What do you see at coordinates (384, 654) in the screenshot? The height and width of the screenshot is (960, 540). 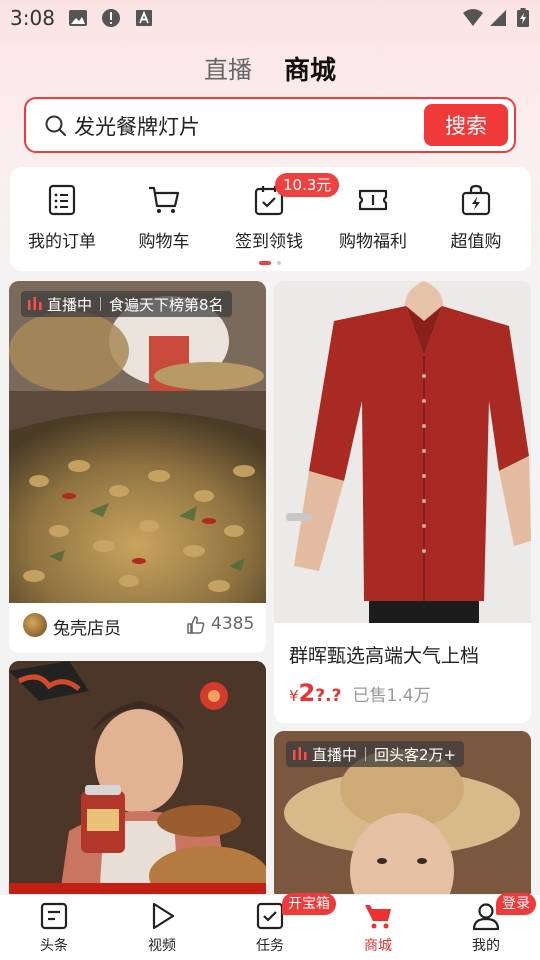 I see `product-title: 群晖甄选高端大气上档` at bounding box center [384, 654].